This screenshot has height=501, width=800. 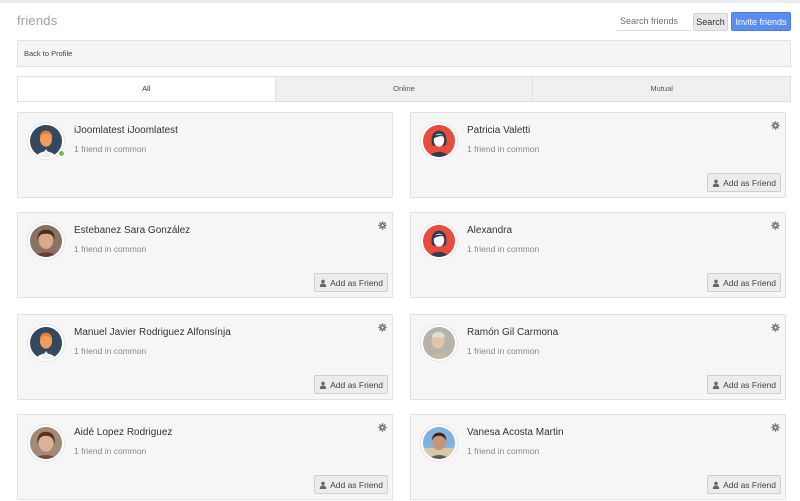 I want to click on friend-name: Manuel Javier Rodriguez Alfonsínja, so click(x=152, y=332).